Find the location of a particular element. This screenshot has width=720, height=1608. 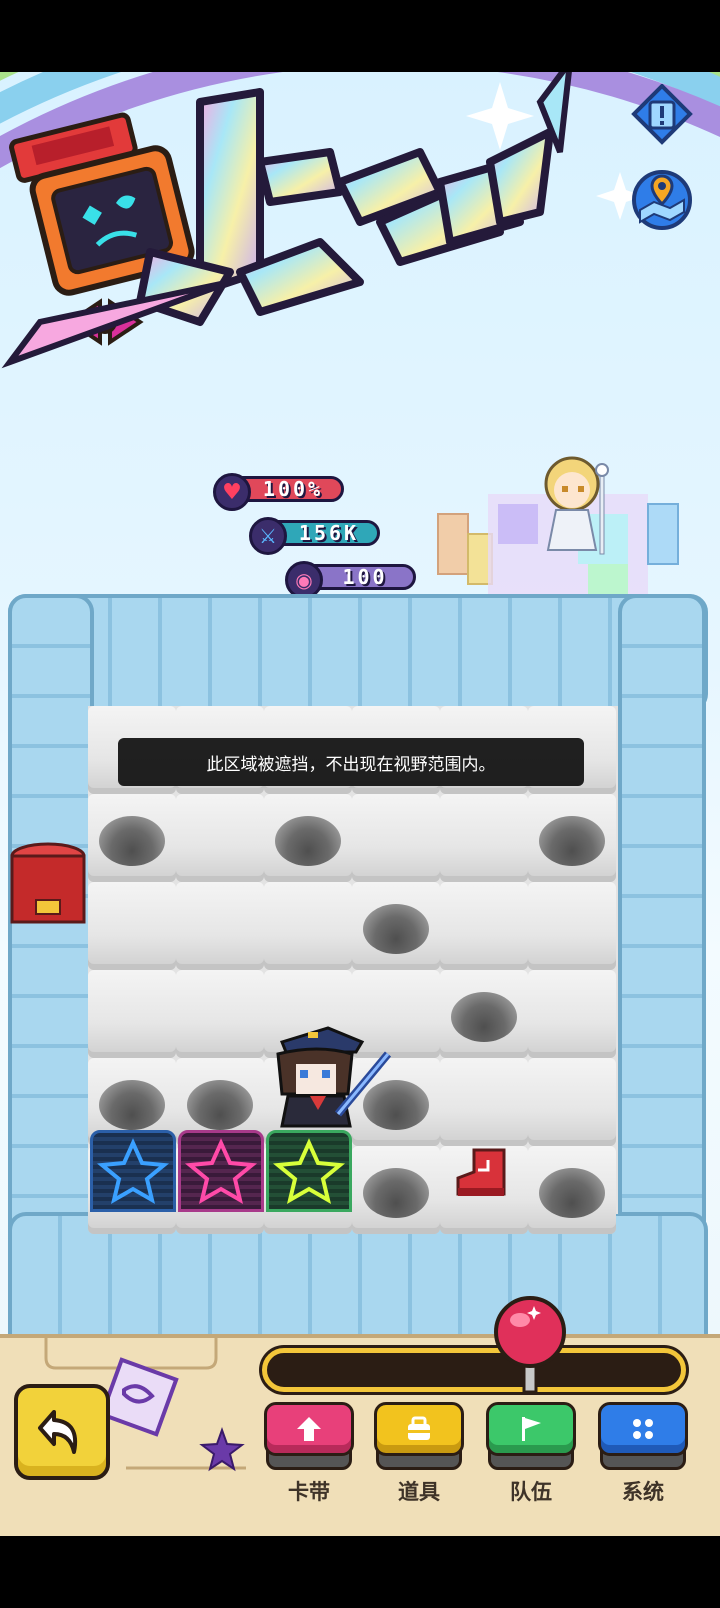

alert-icon is located at coordinates (662, 114).